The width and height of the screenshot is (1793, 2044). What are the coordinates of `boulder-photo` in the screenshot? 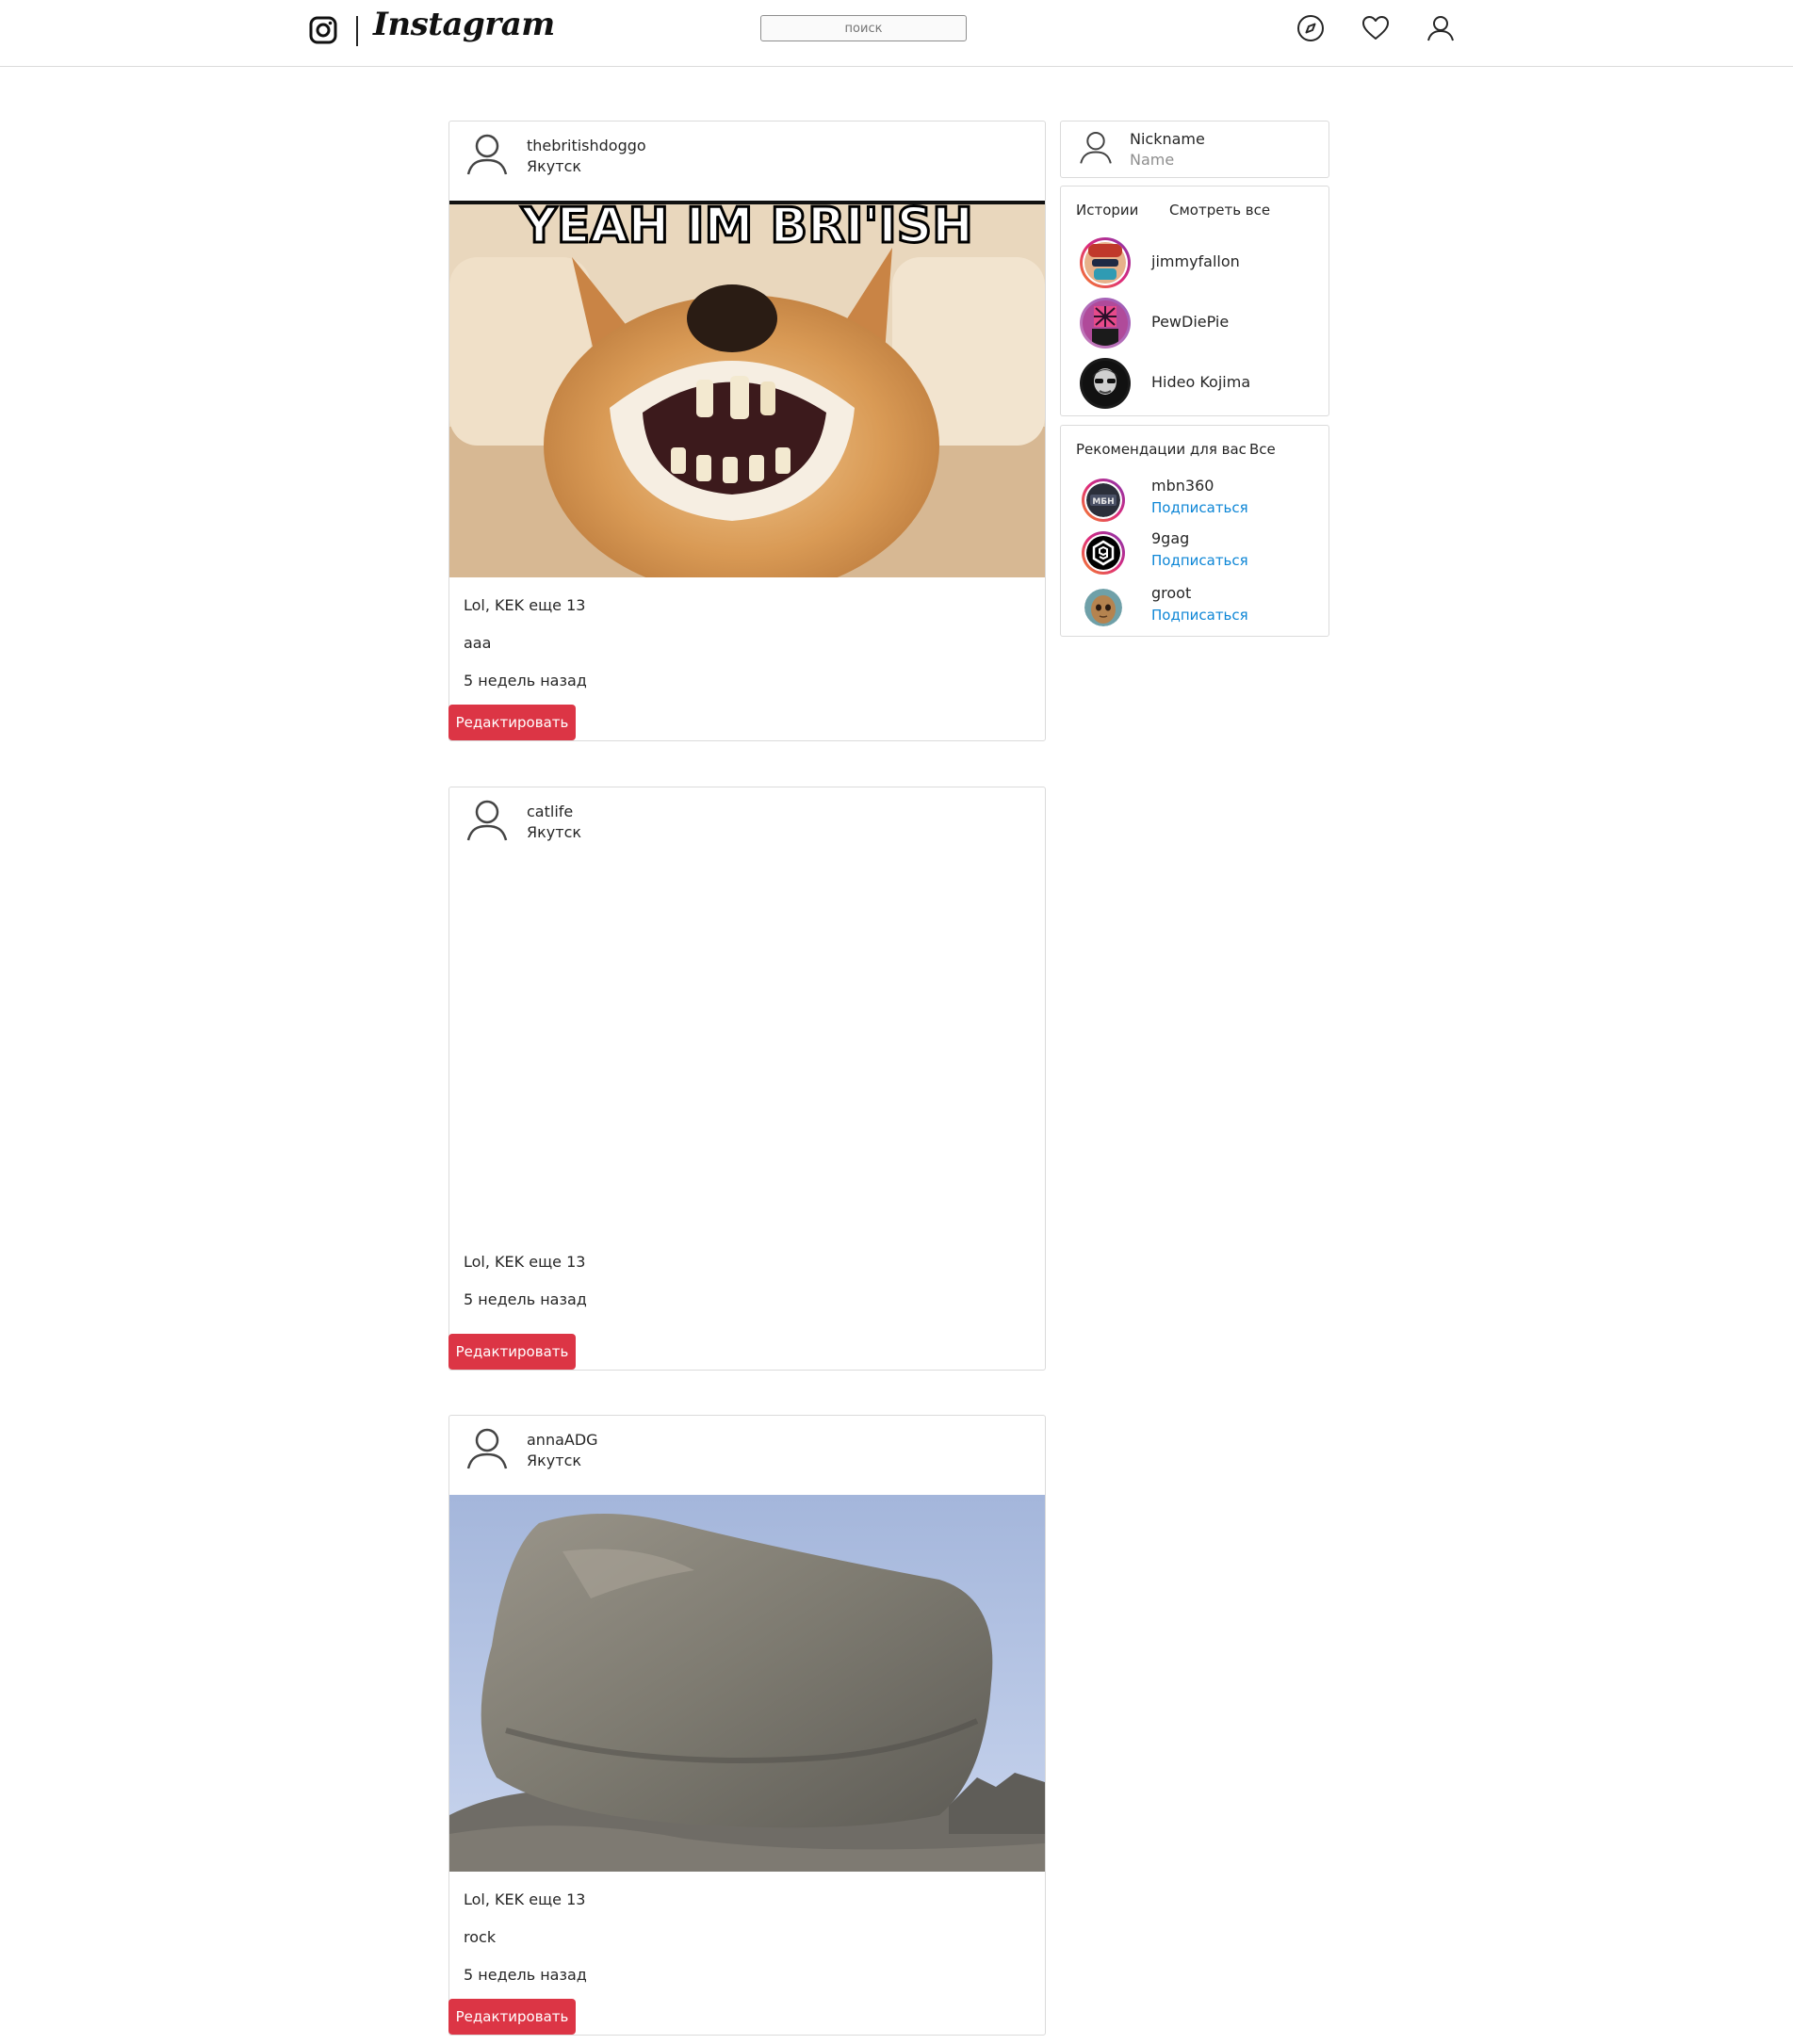 It's located at (747, 1683).